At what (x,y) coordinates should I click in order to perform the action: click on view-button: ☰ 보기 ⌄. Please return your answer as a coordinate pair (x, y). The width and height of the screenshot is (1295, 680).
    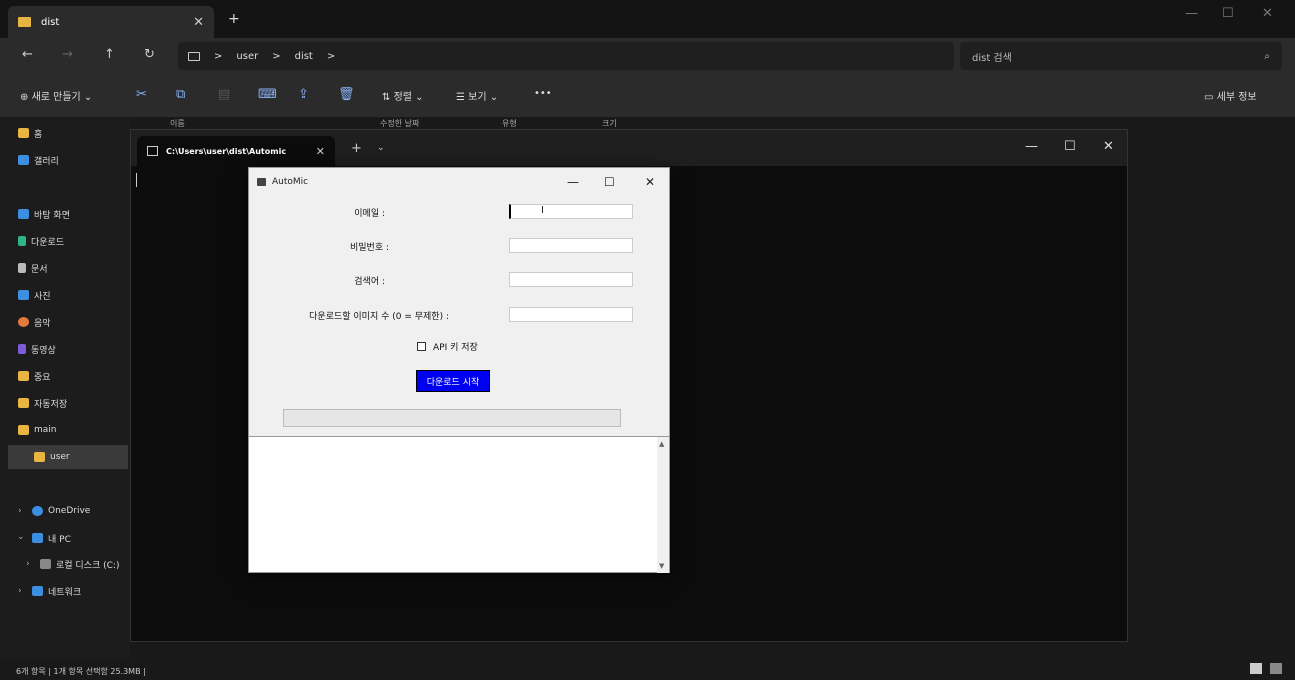
    Looking at the image, I should click on (477, 95).